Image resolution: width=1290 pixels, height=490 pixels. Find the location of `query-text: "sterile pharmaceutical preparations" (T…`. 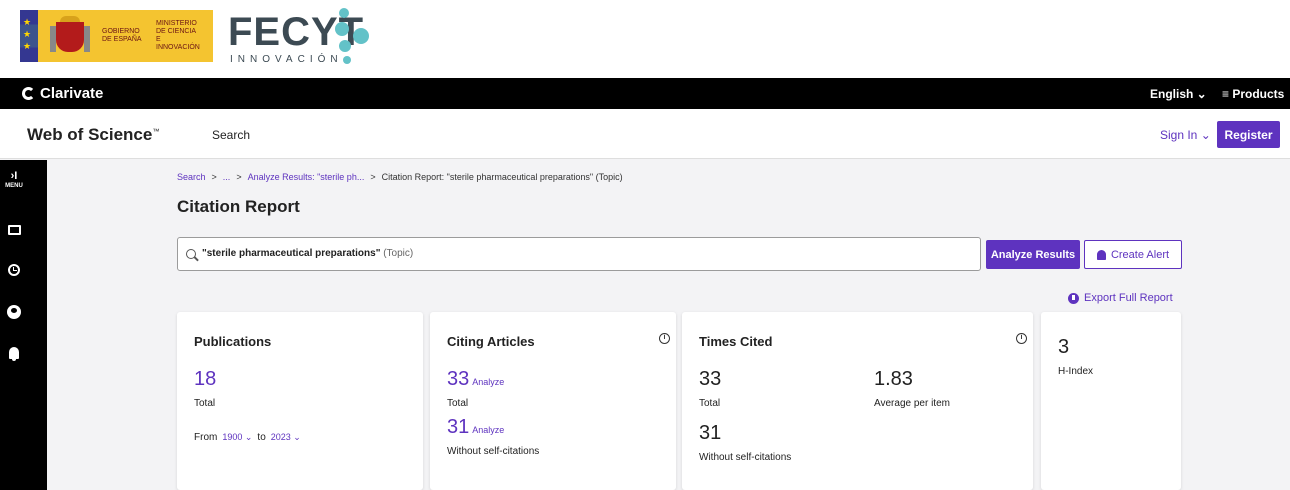

query-text: "sterile pharmaceutical preparations" (T… is located at coordinates (308, 253).